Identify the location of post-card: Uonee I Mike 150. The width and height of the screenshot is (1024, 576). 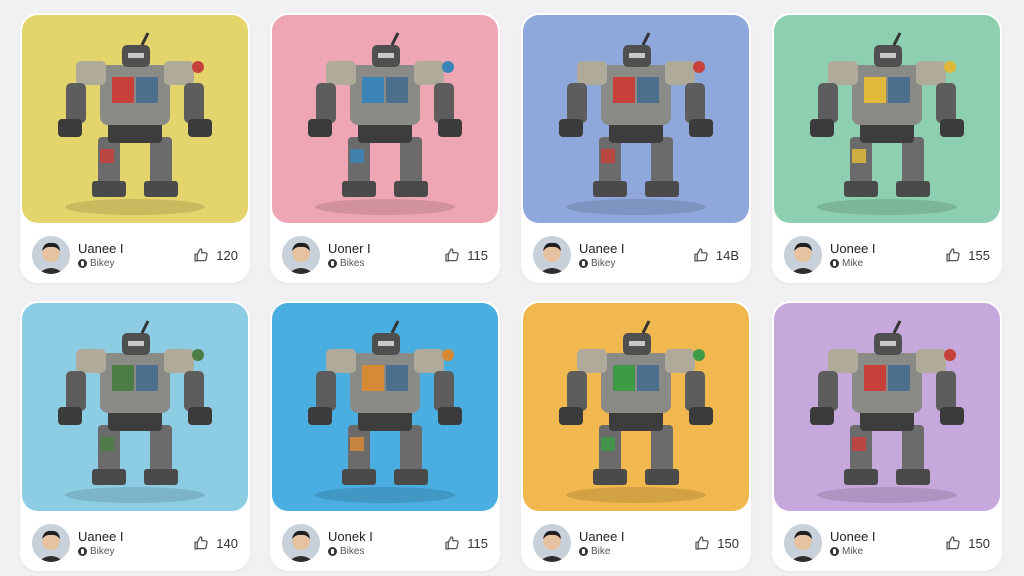
(887, 436).